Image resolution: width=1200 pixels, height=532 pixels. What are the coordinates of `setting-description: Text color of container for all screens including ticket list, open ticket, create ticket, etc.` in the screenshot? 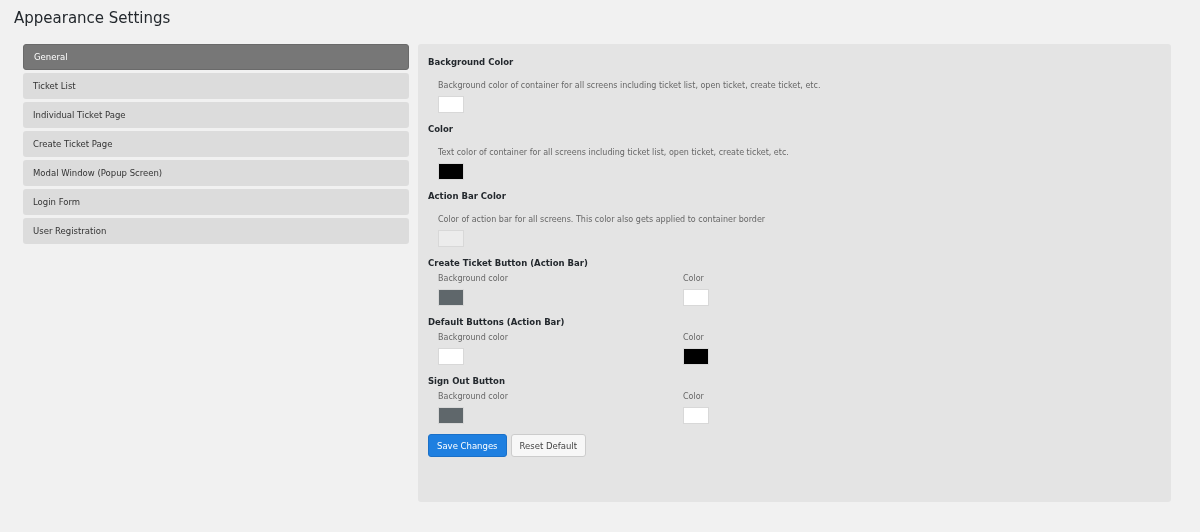 It's located at (613, 152).